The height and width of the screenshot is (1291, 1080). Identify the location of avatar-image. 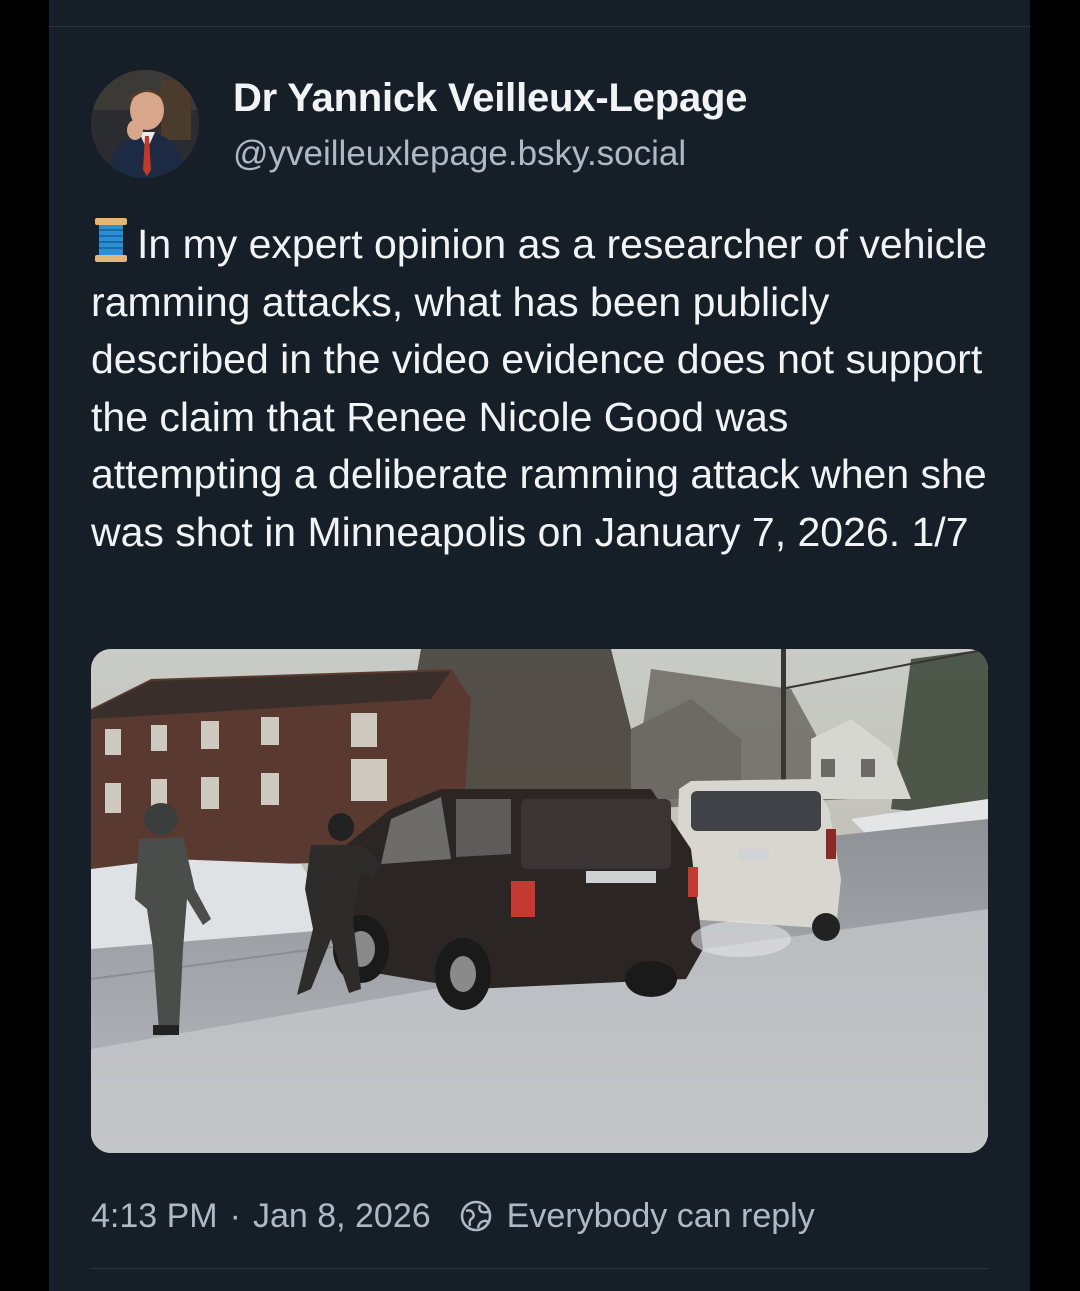
(145, 124).